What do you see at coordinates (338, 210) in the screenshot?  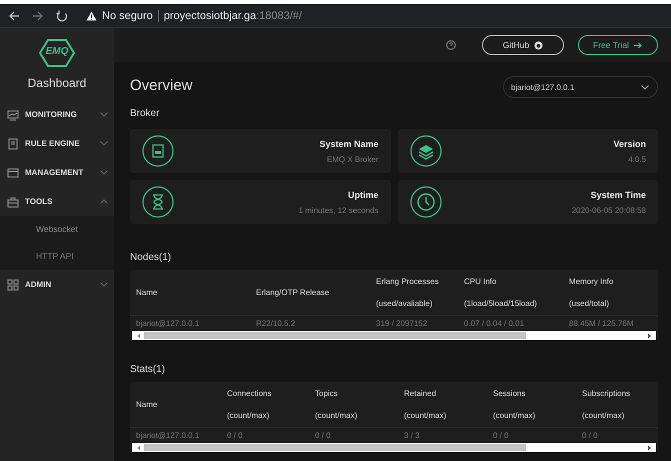 I see `card-value: 1 minutes, 12 seconds` at bounding box center [338, 210].